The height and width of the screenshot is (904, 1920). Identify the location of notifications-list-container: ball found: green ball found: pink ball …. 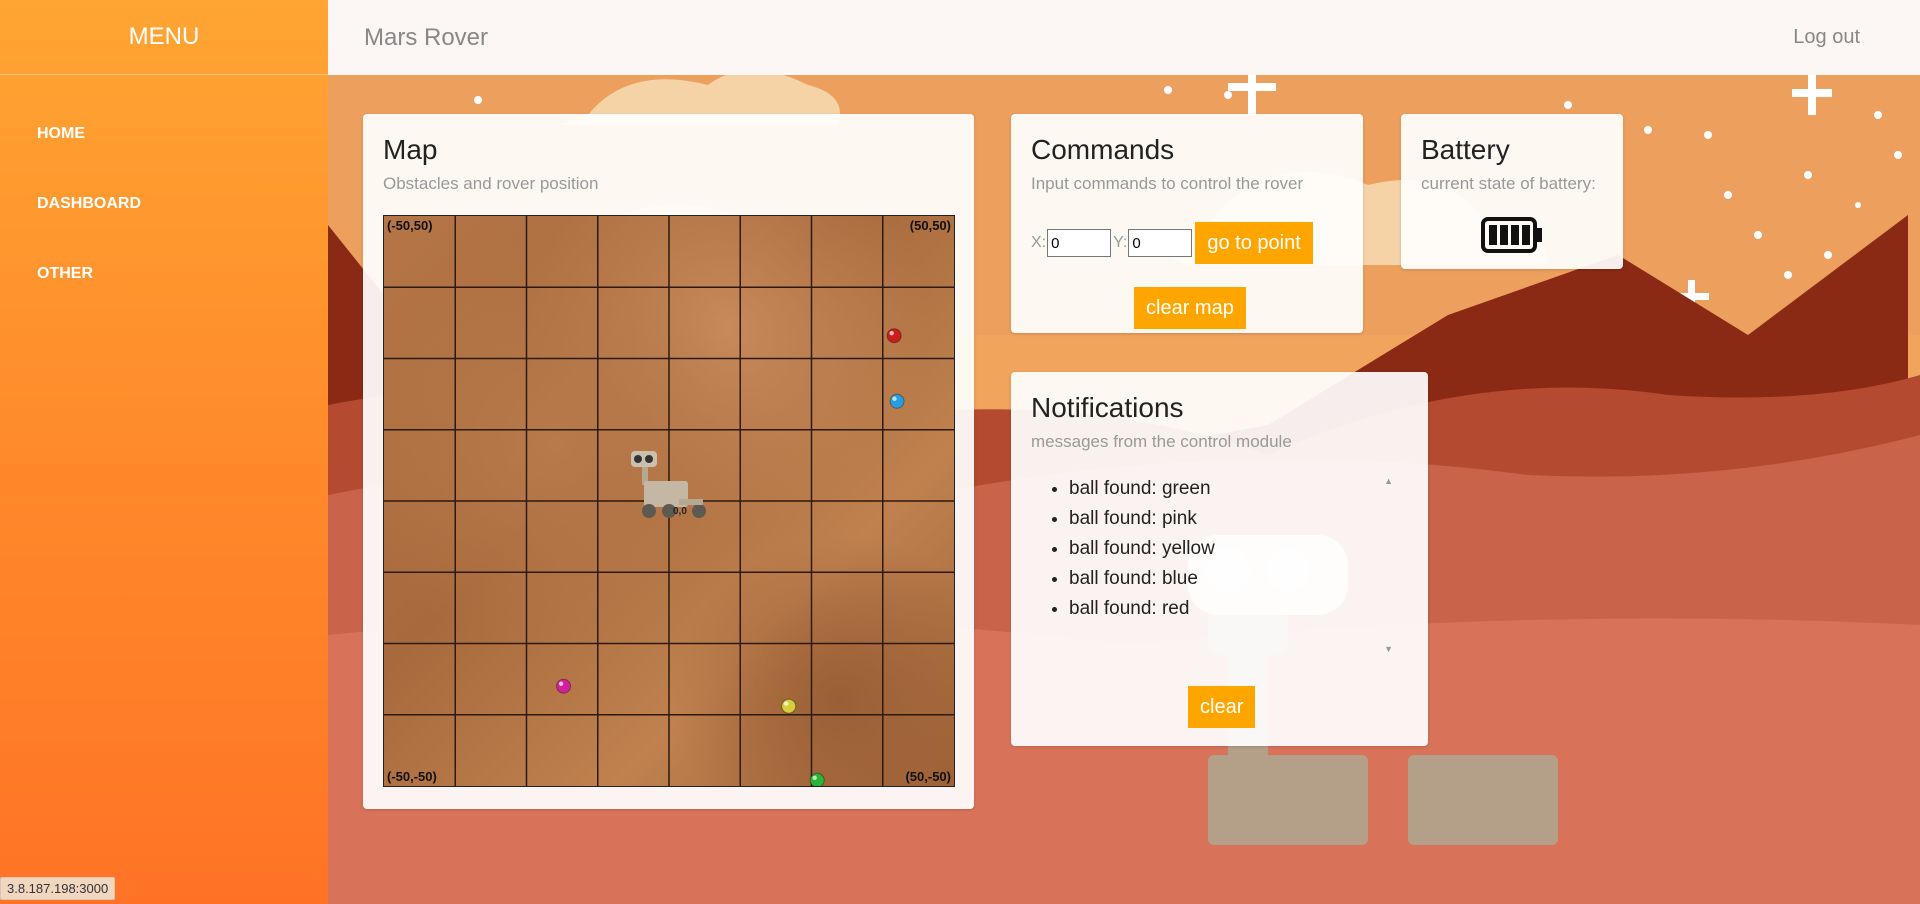
(1213, 565).